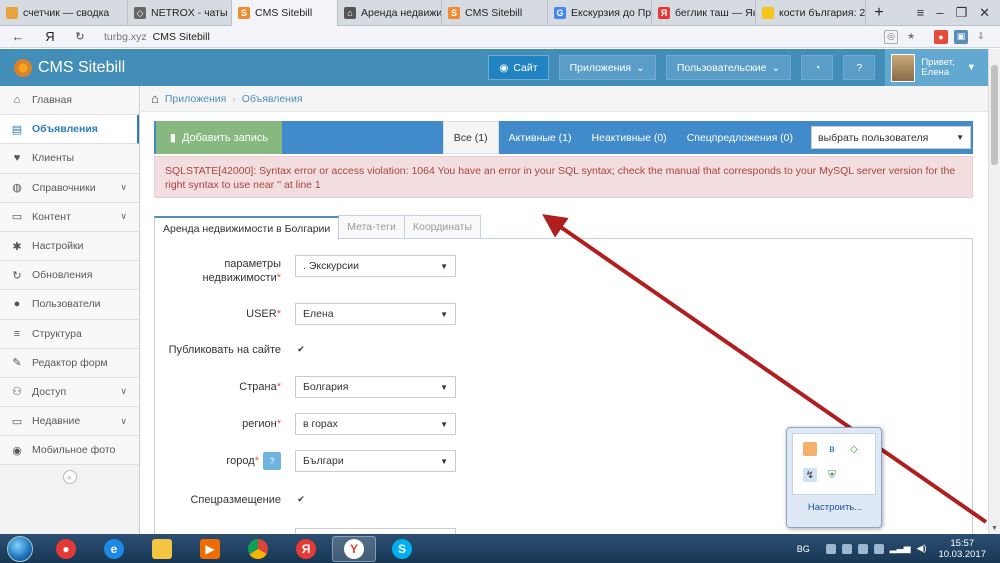 The width and height of the screenshot is (1000, 563). Describe the element at coordinates (162, 549) in the screenshot. I see `taskbar-explorer` at that location.